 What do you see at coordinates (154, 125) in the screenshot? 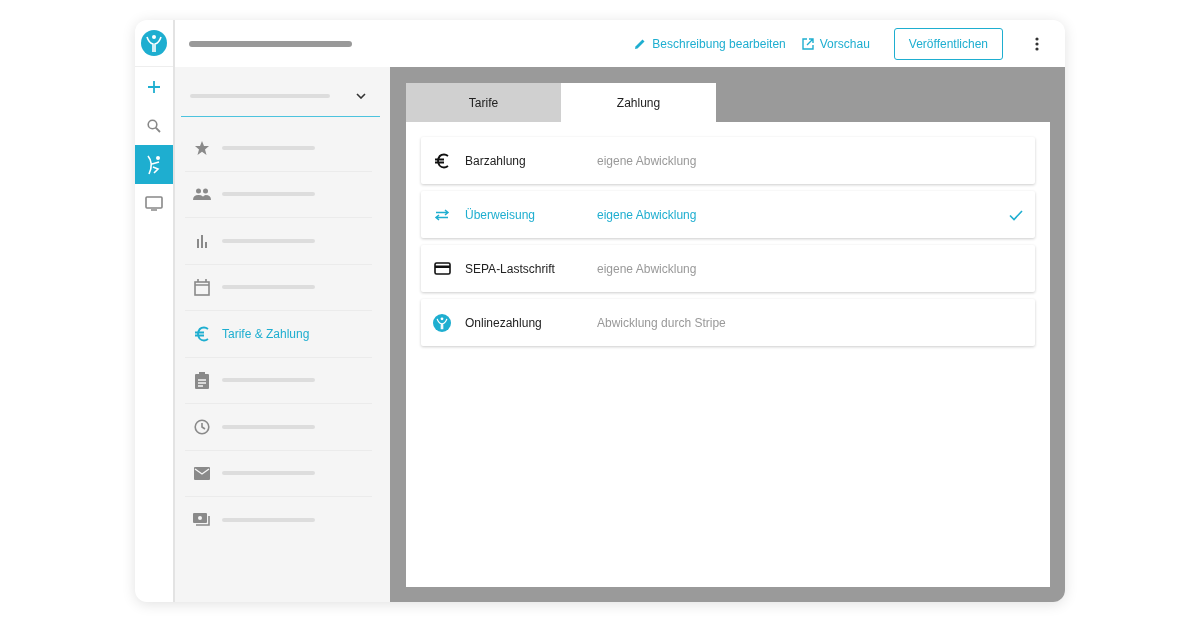
I see `search-icon` at bounding box center [154, 125].